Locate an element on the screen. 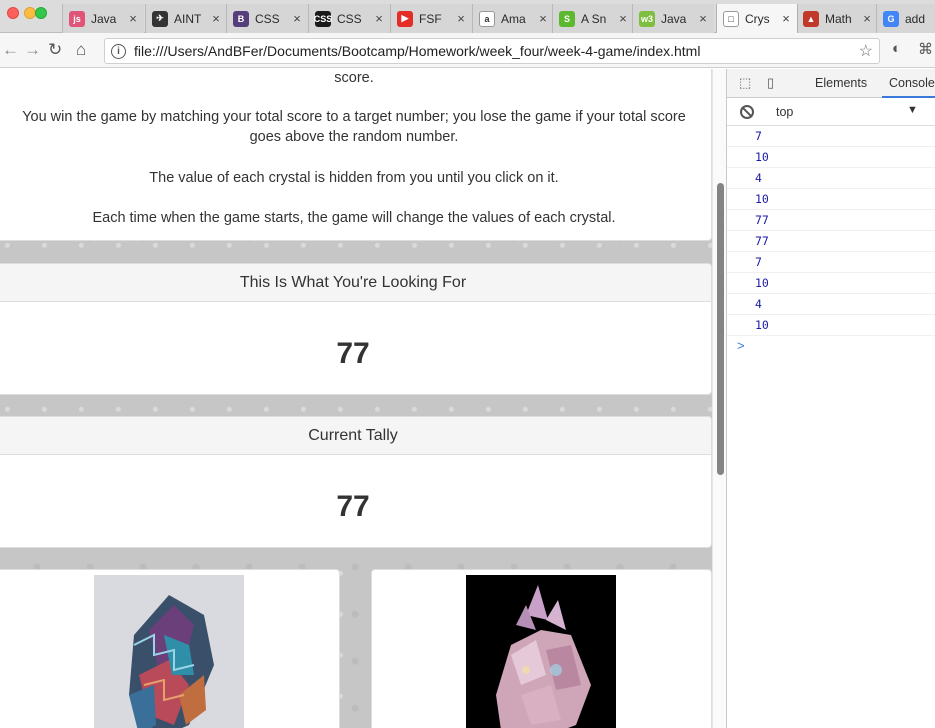  back-arrow-icon: ← is located at coordinates (10, 50).